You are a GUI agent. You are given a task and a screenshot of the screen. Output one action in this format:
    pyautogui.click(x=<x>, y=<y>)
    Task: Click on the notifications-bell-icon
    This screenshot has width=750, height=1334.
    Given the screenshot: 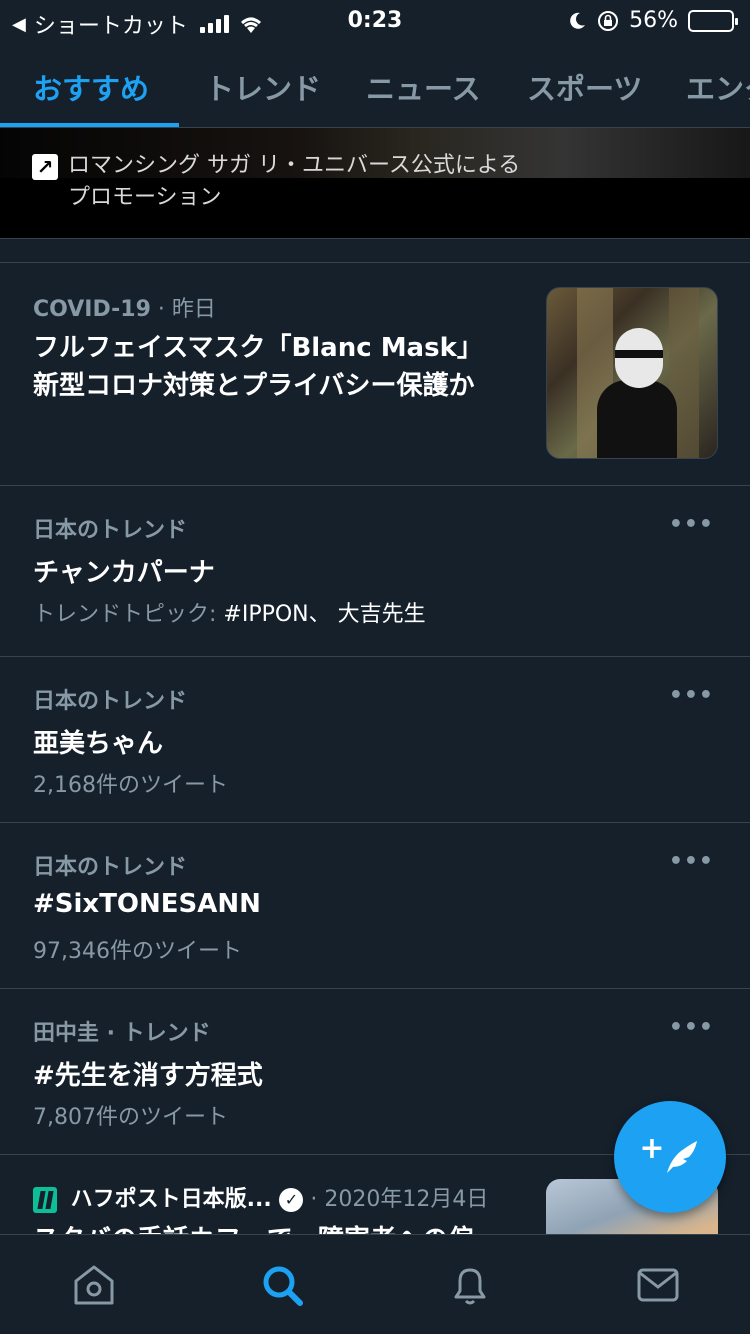 What is the action you would take?
    pyautogui.click(x=470, y=1285)
    